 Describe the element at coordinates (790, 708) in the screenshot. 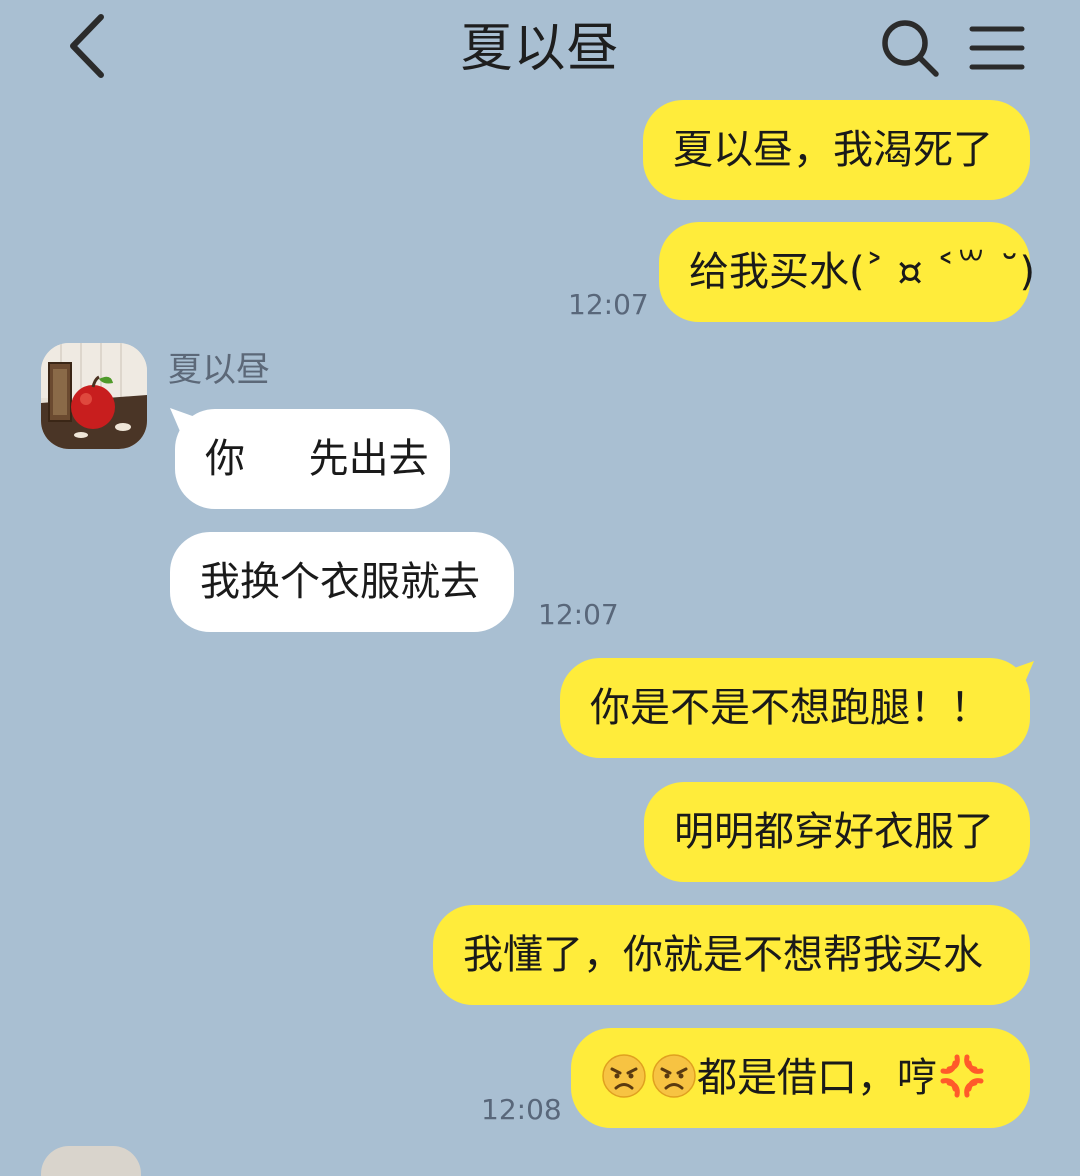

I see `message-text: 你是不是不想跑腿！！` at that location.